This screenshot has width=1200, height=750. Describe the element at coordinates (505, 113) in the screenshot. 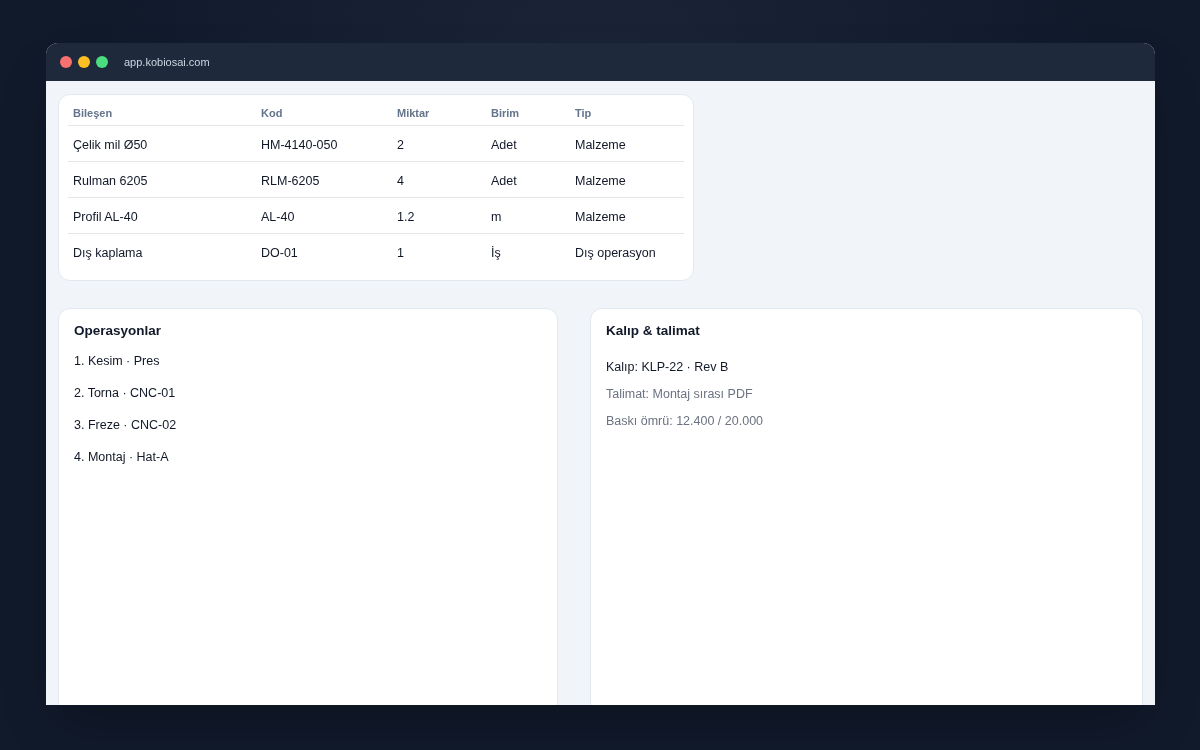

I see `column-header: Birim` at that location.